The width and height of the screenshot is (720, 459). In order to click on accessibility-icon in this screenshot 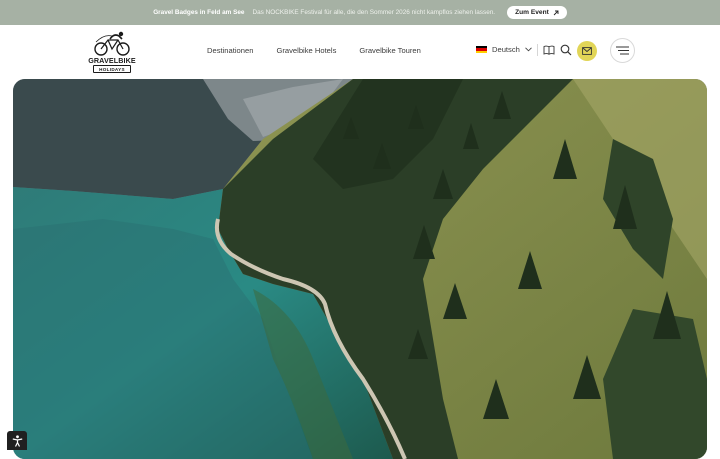, I will do `click(17, 440)`.